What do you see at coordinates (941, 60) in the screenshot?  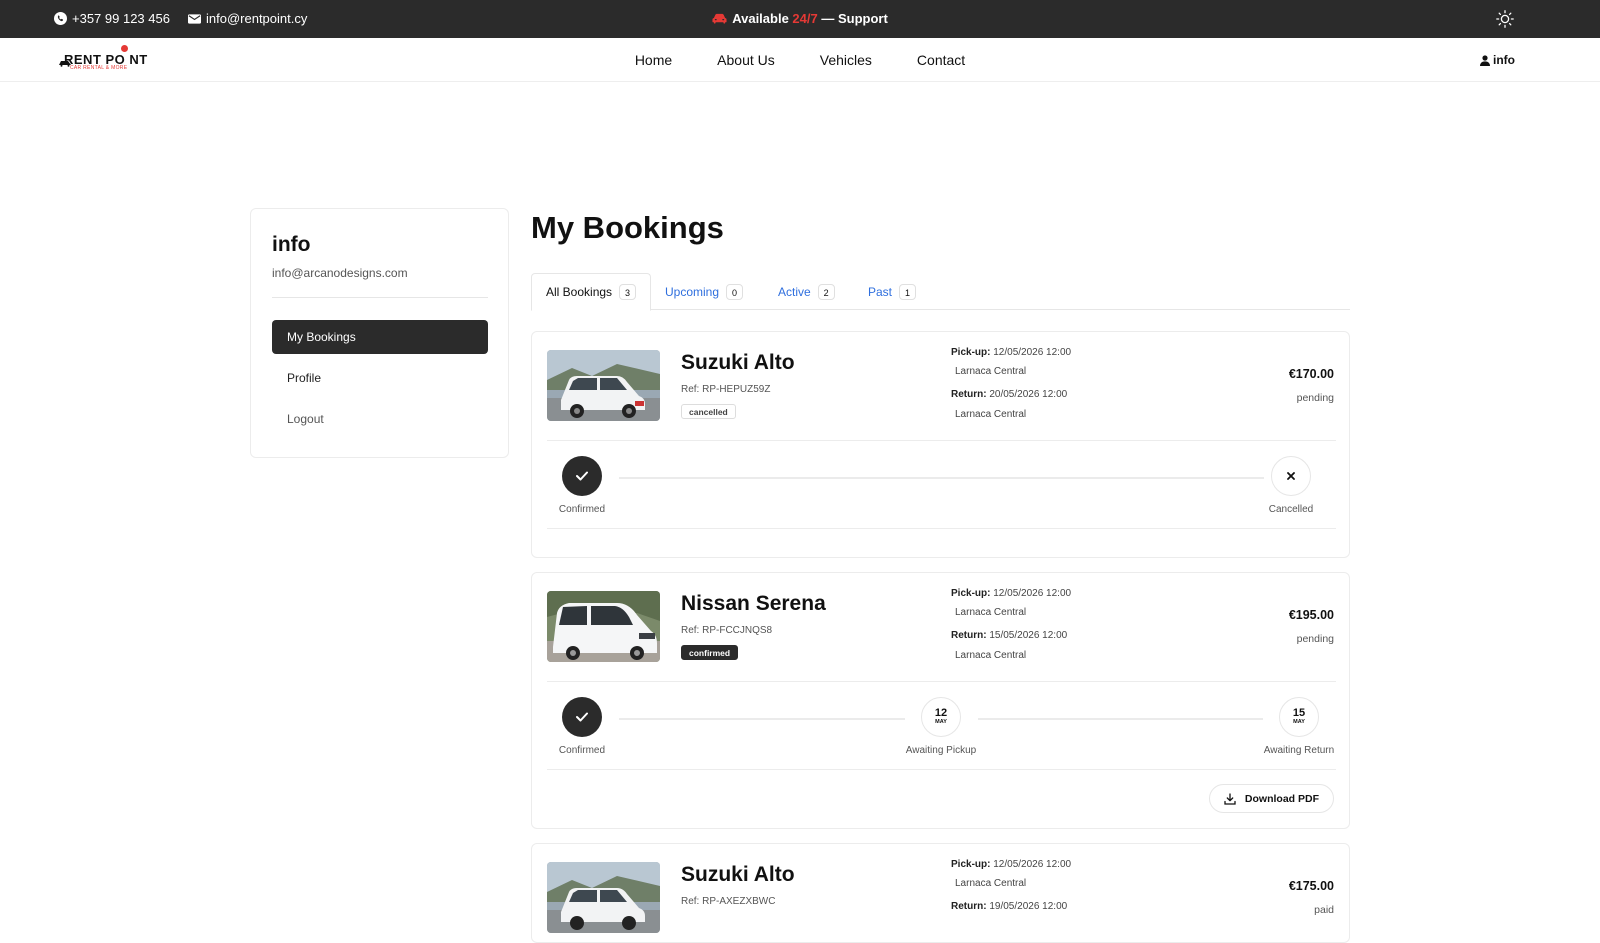 I see `nav-contact: Contact` at bounding box center [941, 60].